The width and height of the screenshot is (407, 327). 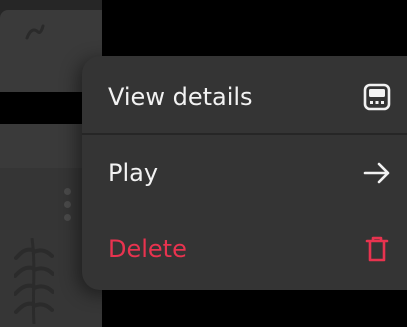 What do you see at coordinates (180, 97) in the screenshot?
I see `menu-item-label: View details` at bounding box center [180, 97].